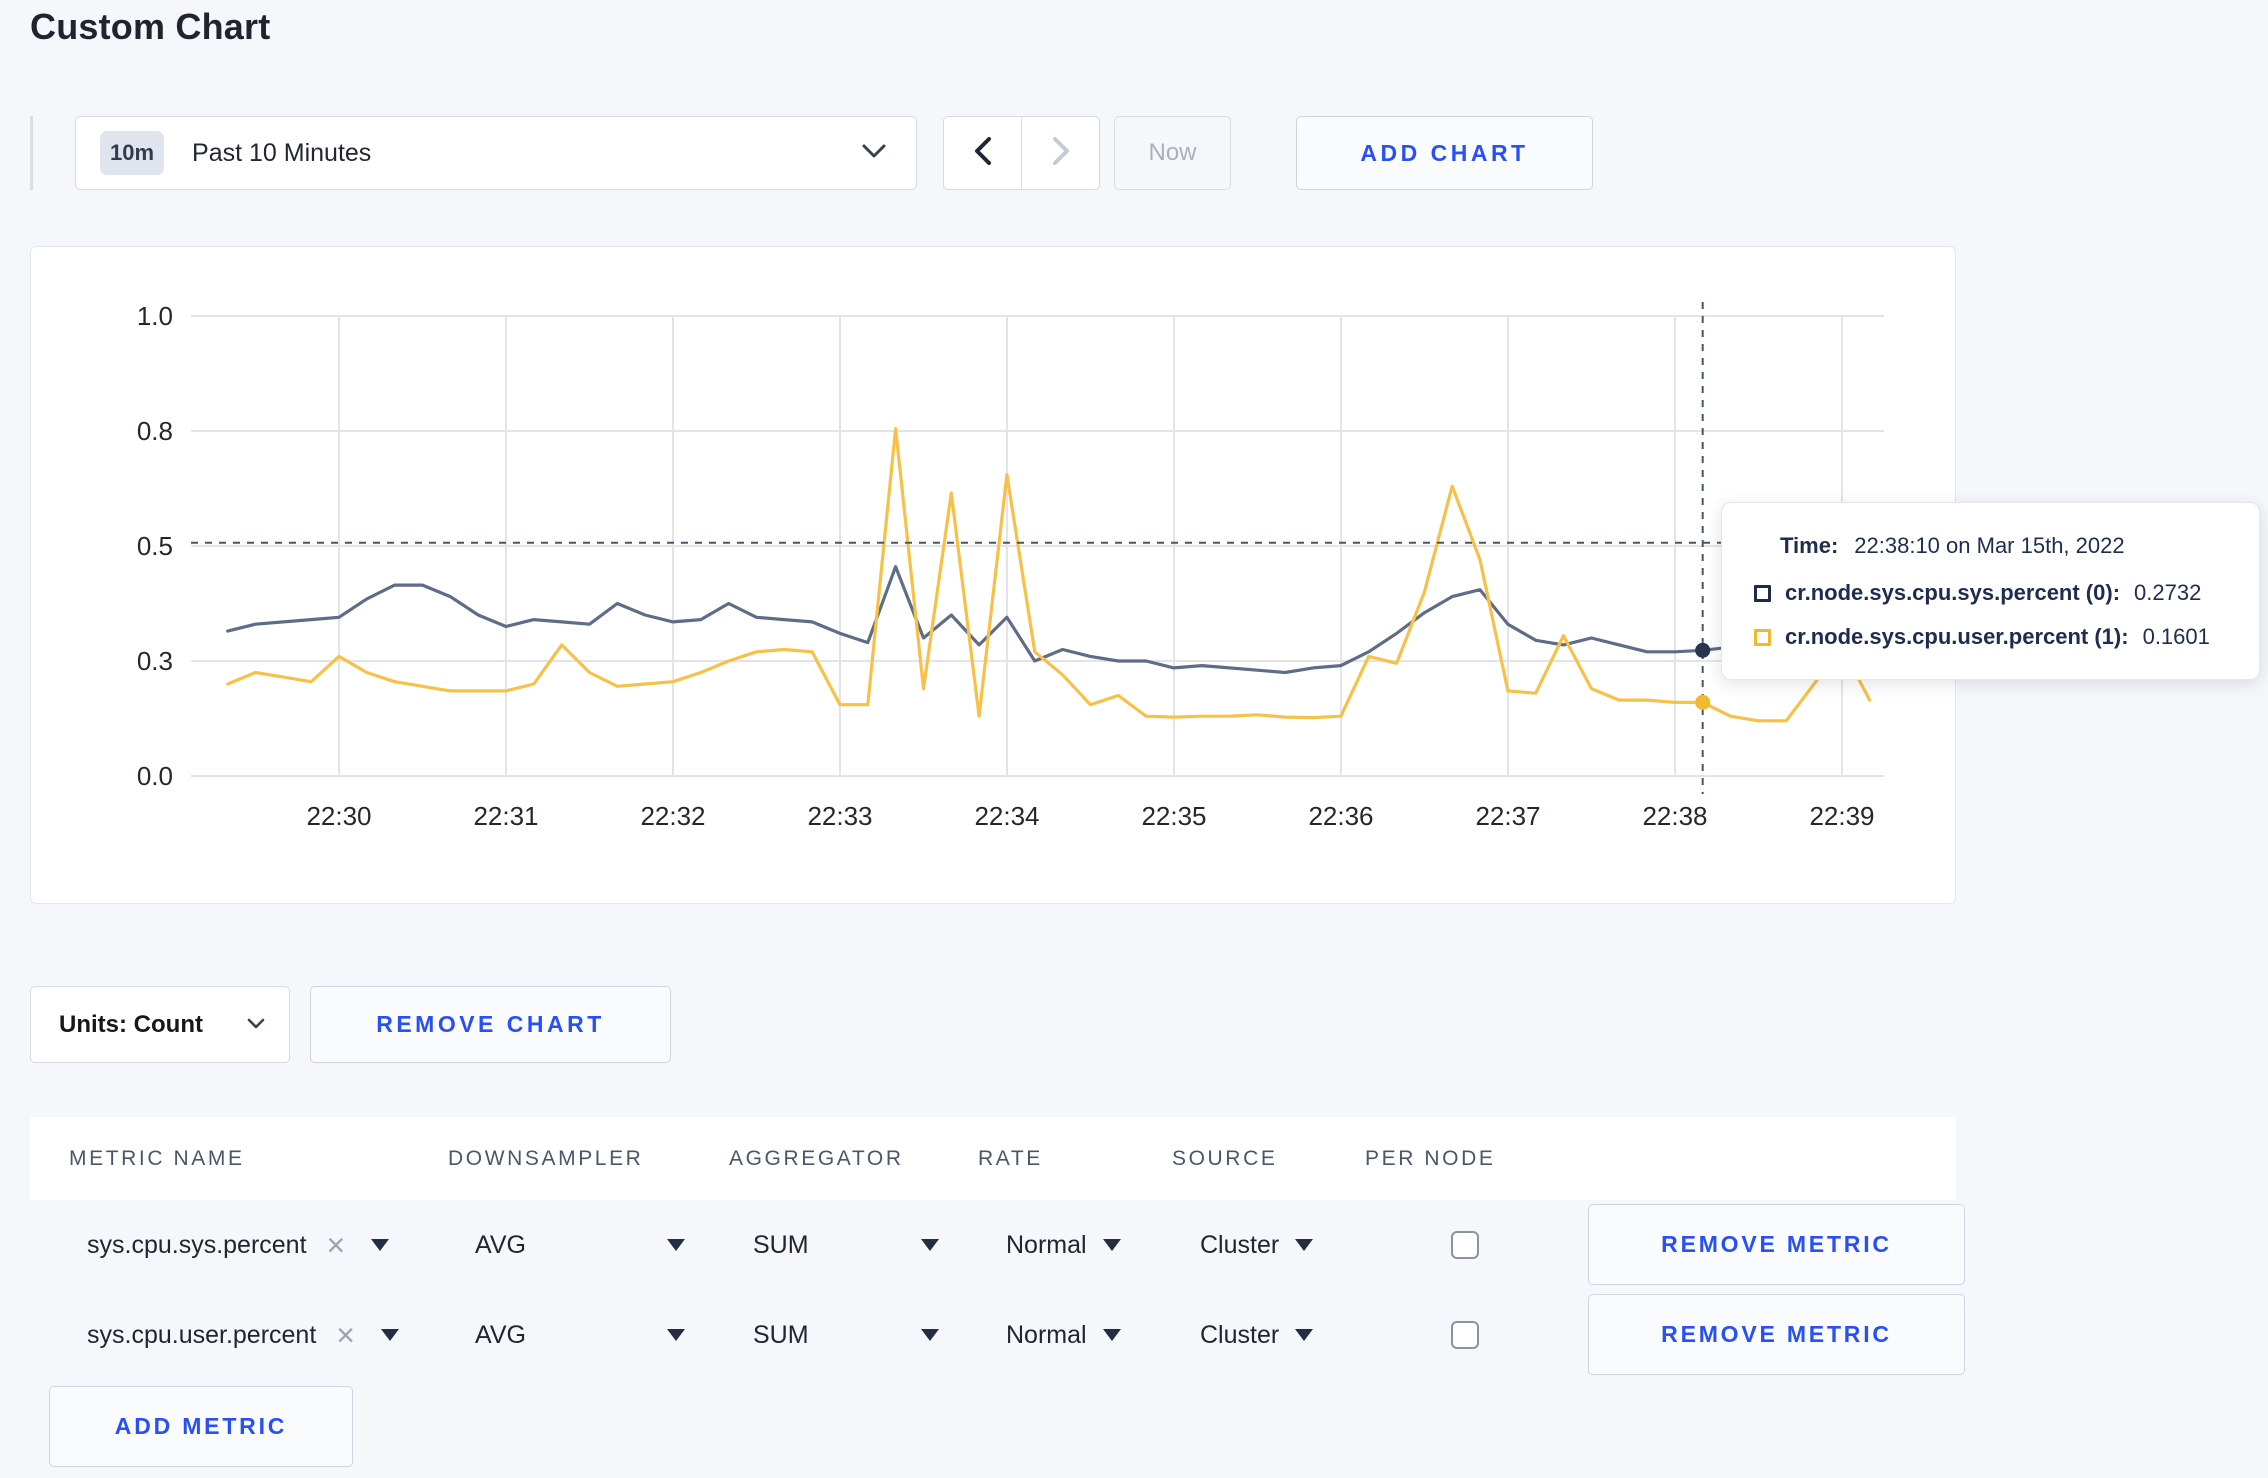 This screenshot has height=1478, width=2268. I want to click on tooltip-series-name: cr.node.sys.cpu.sys.percent (0):, so click(1953, 592).